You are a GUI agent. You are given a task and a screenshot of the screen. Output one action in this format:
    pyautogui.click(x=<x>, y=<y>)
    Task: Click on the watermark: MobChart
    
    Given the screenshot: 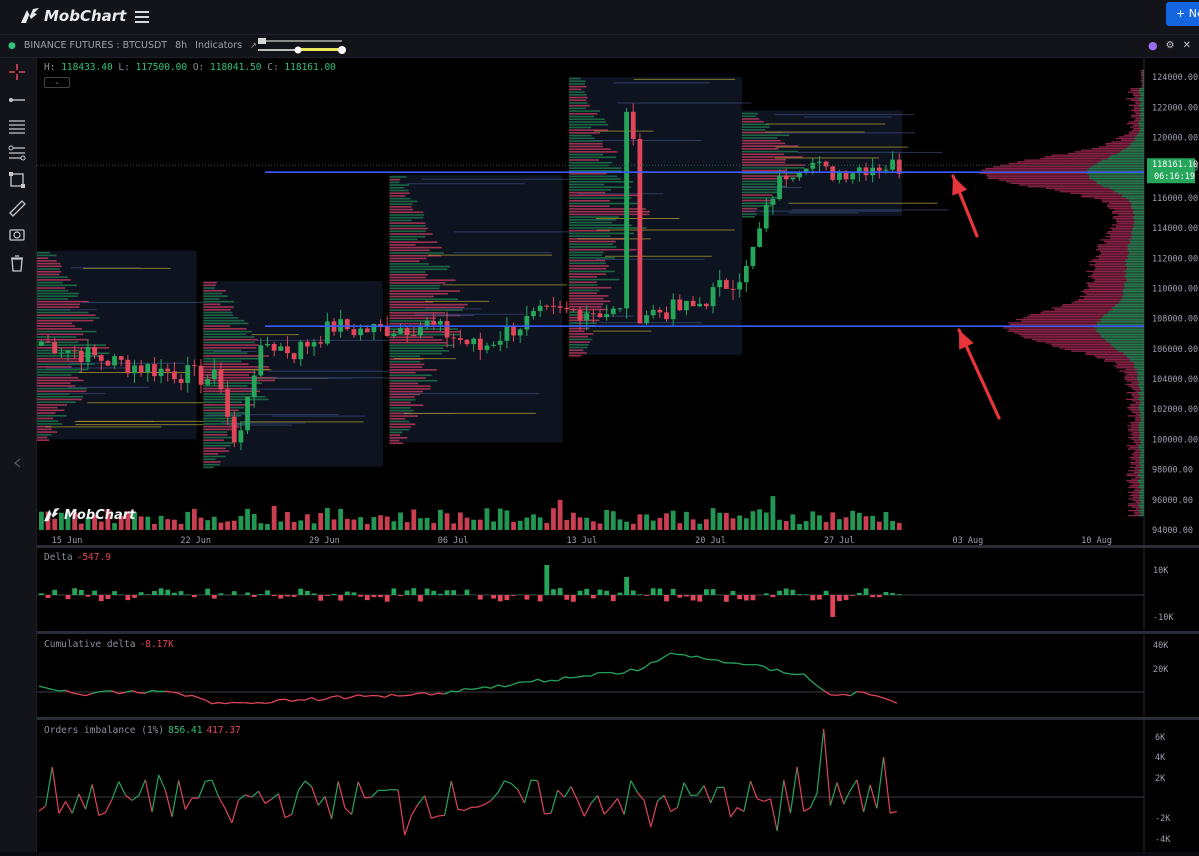 What is the action you would take?
    pyautogui.click(x=89, y=515)
    